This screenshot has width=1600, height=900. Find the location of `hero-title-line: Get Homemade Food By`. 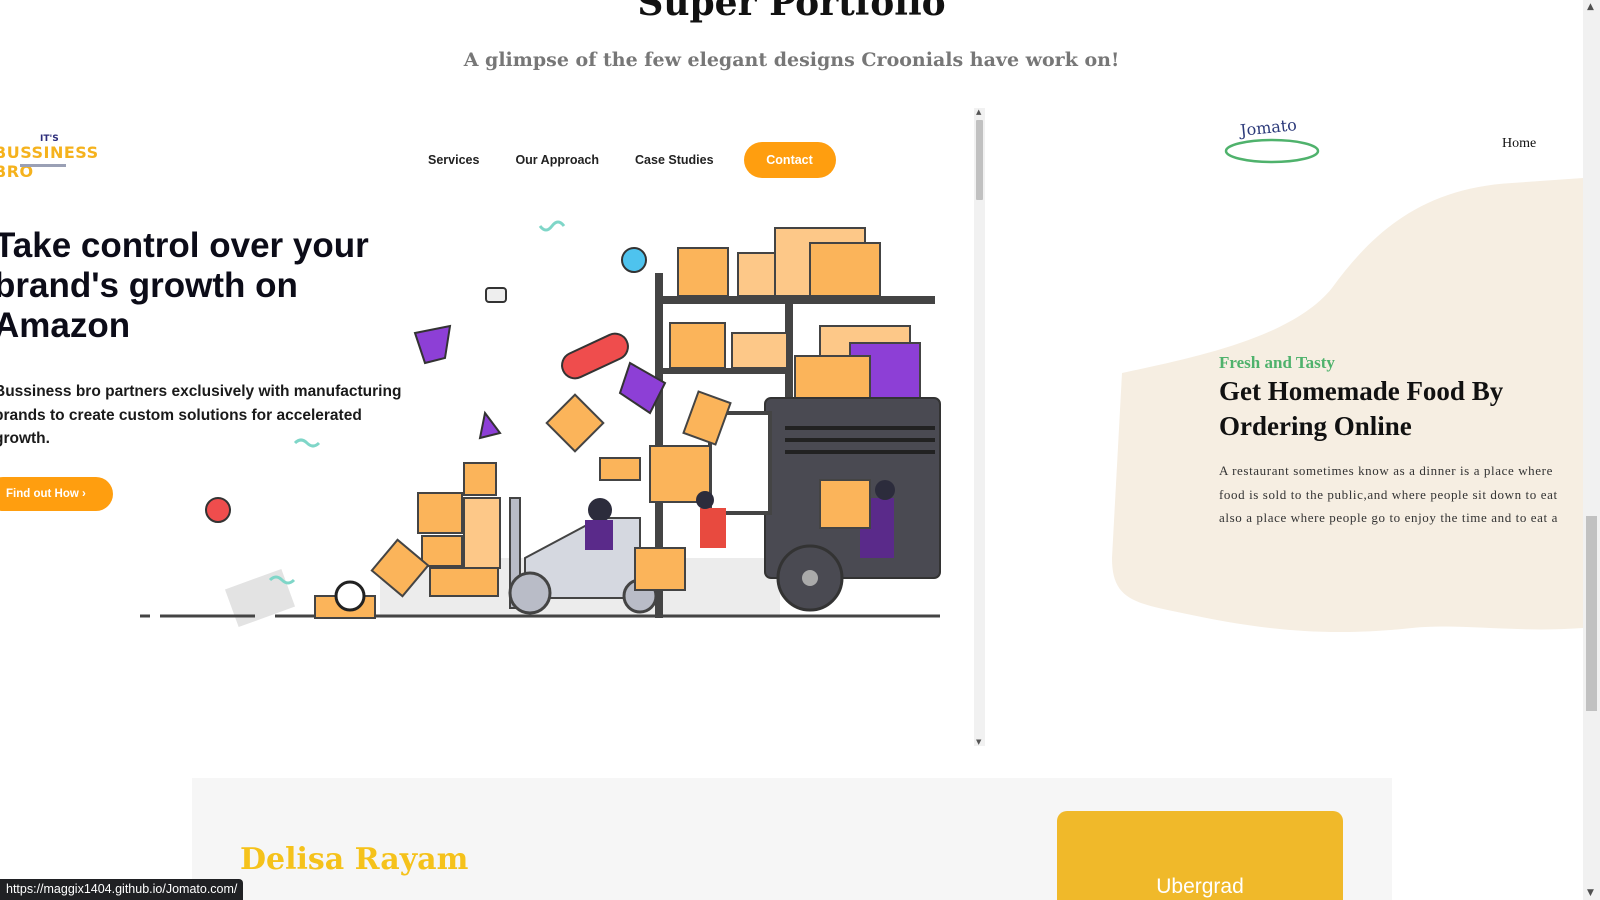

hero-title-line: Get Homemade Food By is located at coordinates (1361, 391).